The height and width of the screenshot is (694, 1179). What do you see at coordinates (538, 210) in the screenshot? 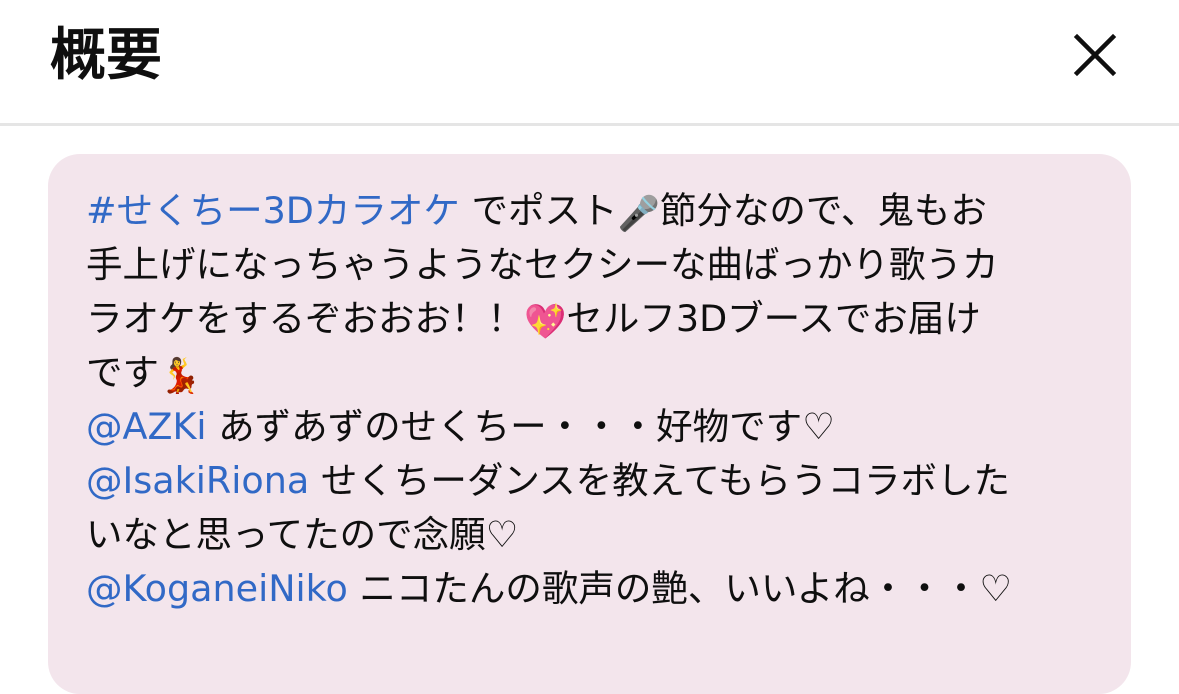
I see `description-segment: でポスト` at bounding box center [538, 210].